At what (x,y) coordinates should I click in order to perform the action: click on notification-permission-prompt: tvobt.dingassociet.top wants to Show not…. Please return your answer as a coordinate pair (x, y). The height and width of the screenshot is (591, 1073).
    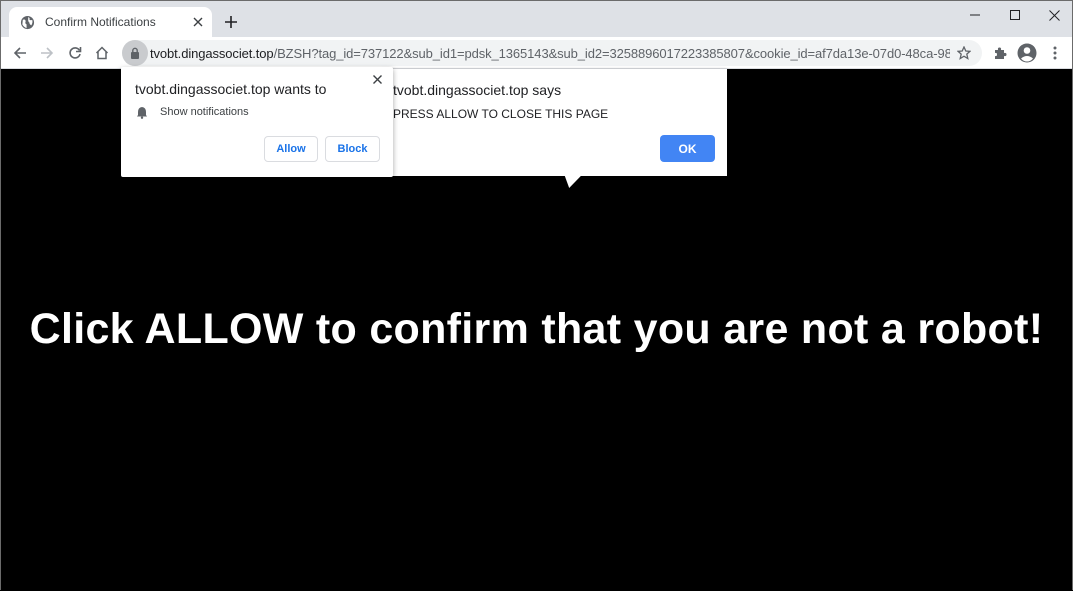
    Looking at the image, I should click on (257, 122).